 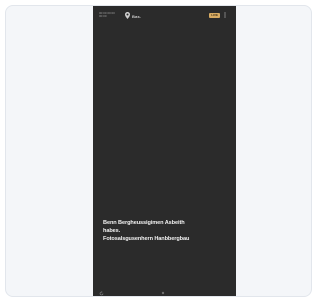 I want to click on caption-line-2: habes., so click(x=112, y=231).